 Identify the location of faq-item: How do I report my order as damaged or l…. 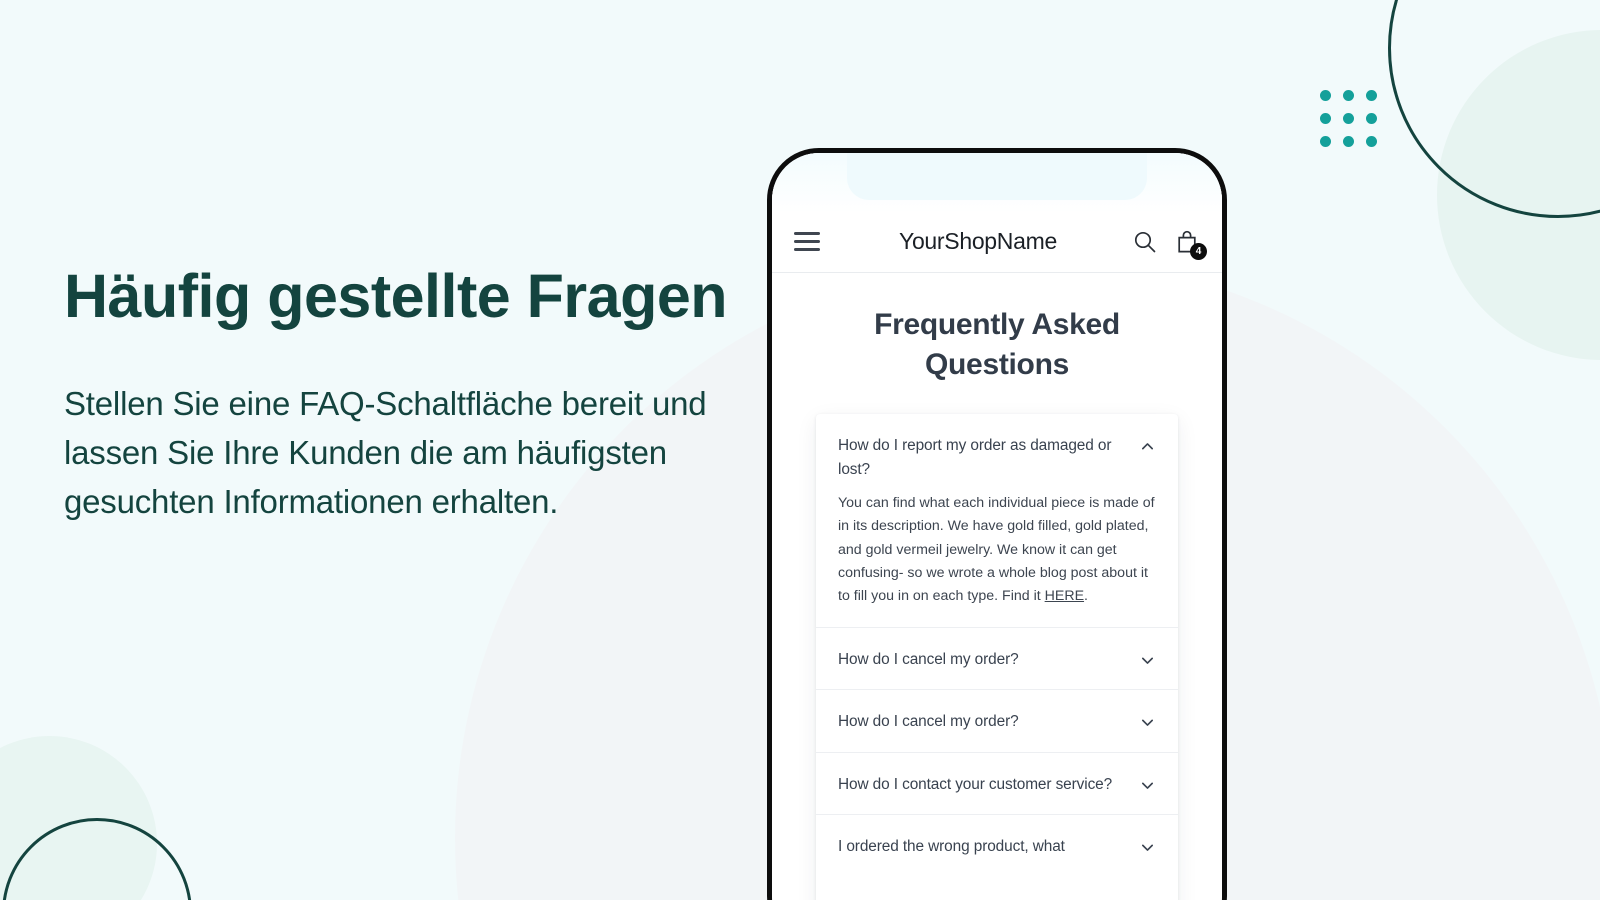
(997, 521).